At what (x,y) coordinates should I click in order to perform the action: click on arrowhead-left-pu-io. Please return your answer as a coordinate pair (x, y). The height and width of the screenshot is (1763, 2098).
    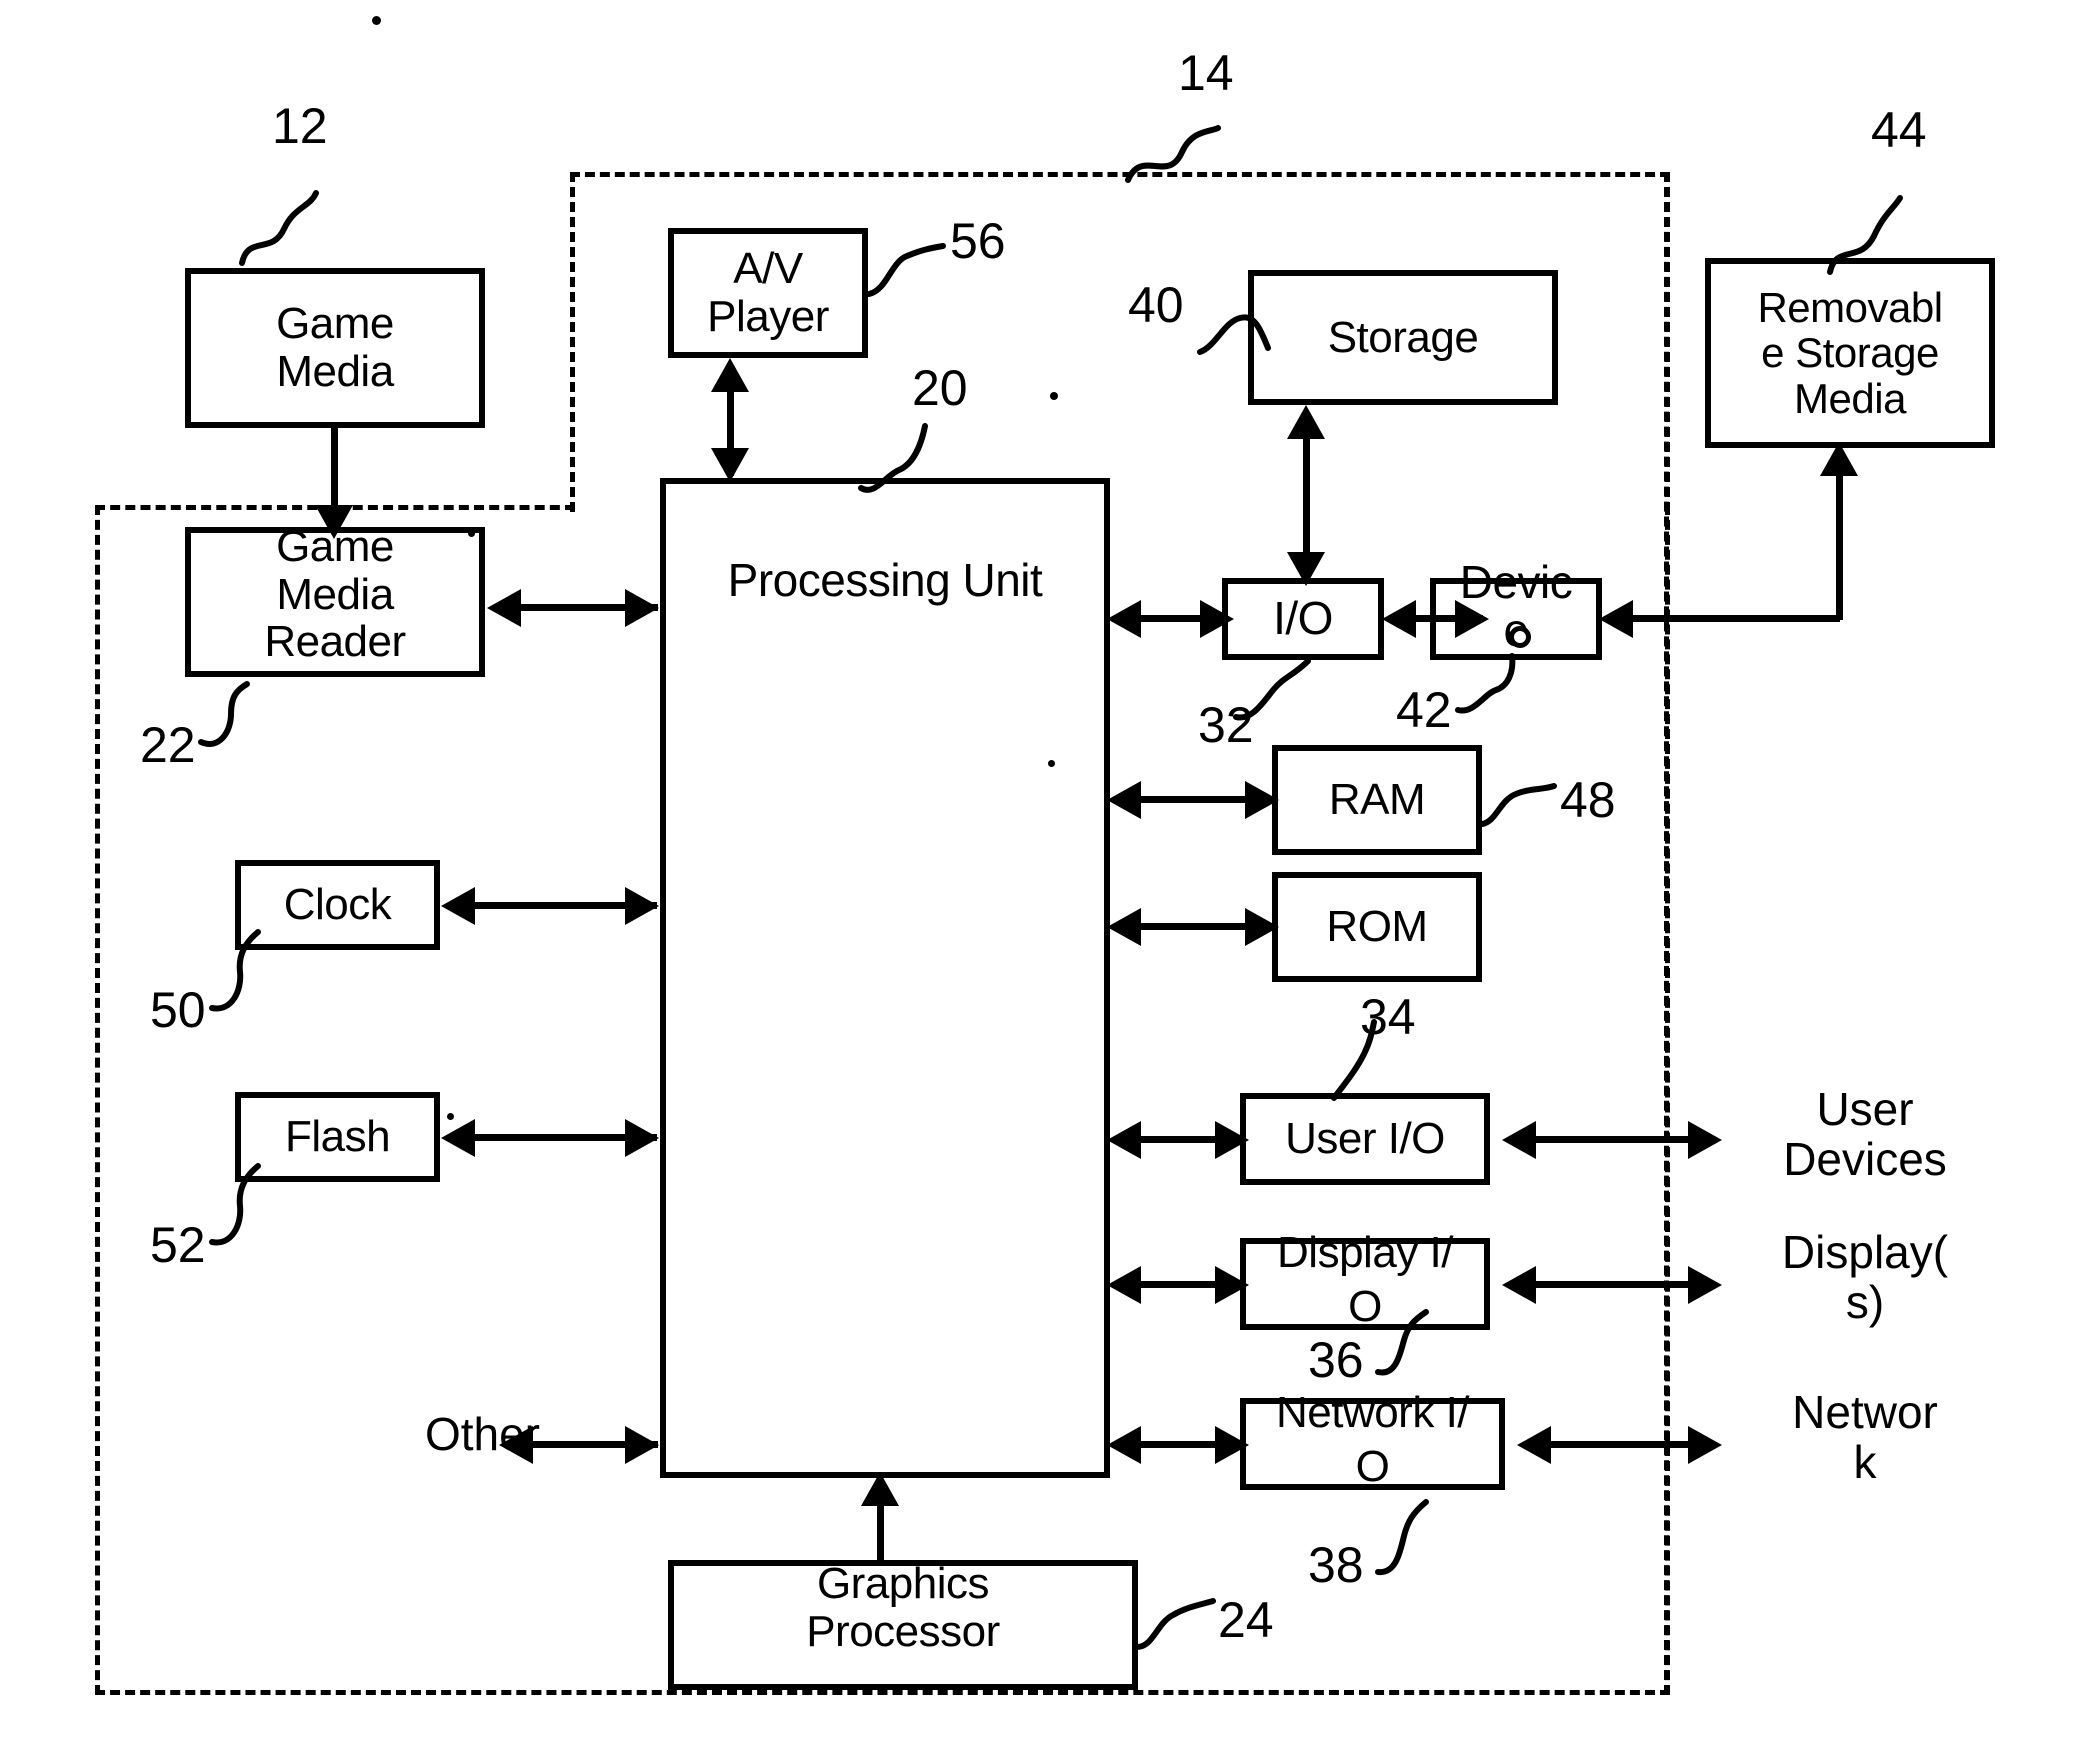
    Looking at the image, I should click on (1124, 619).